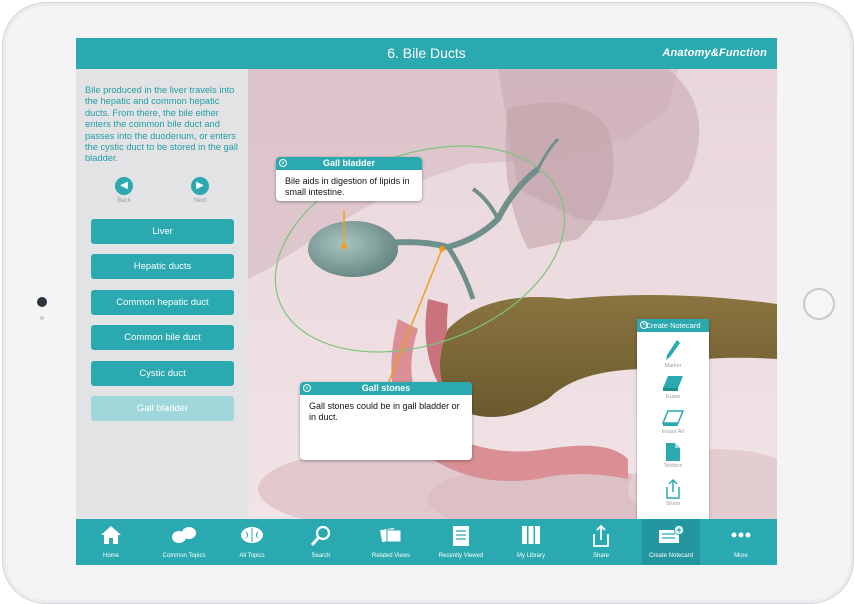  I want to click on notecard-panel-header: × Create Notecard, so click(673, 325).